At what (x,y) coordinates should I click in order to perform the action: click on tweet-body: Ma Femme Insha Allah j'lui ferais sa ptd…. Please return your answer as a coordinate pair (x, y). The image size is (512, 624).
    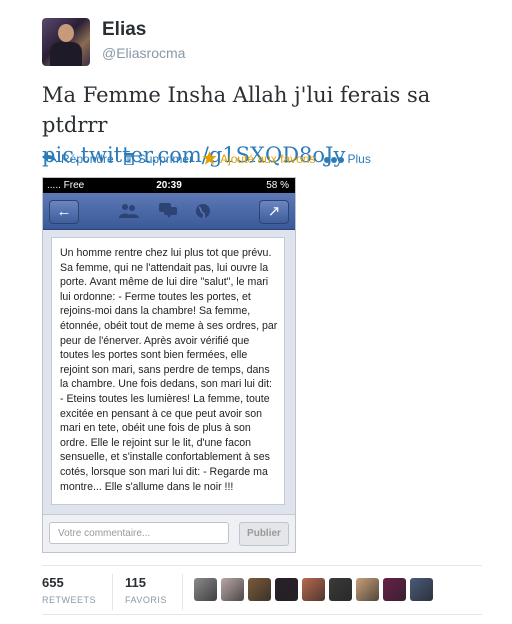
    Looking at the image, I should click on (236, 110).